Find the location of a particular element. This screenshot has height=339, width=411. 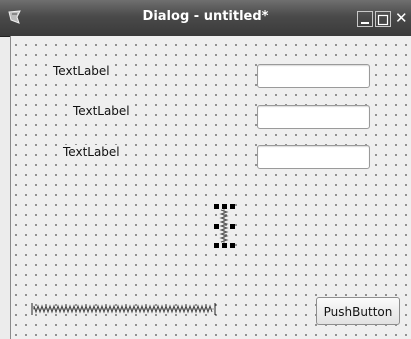

maximize-icon is located at coordinates (383, 20).